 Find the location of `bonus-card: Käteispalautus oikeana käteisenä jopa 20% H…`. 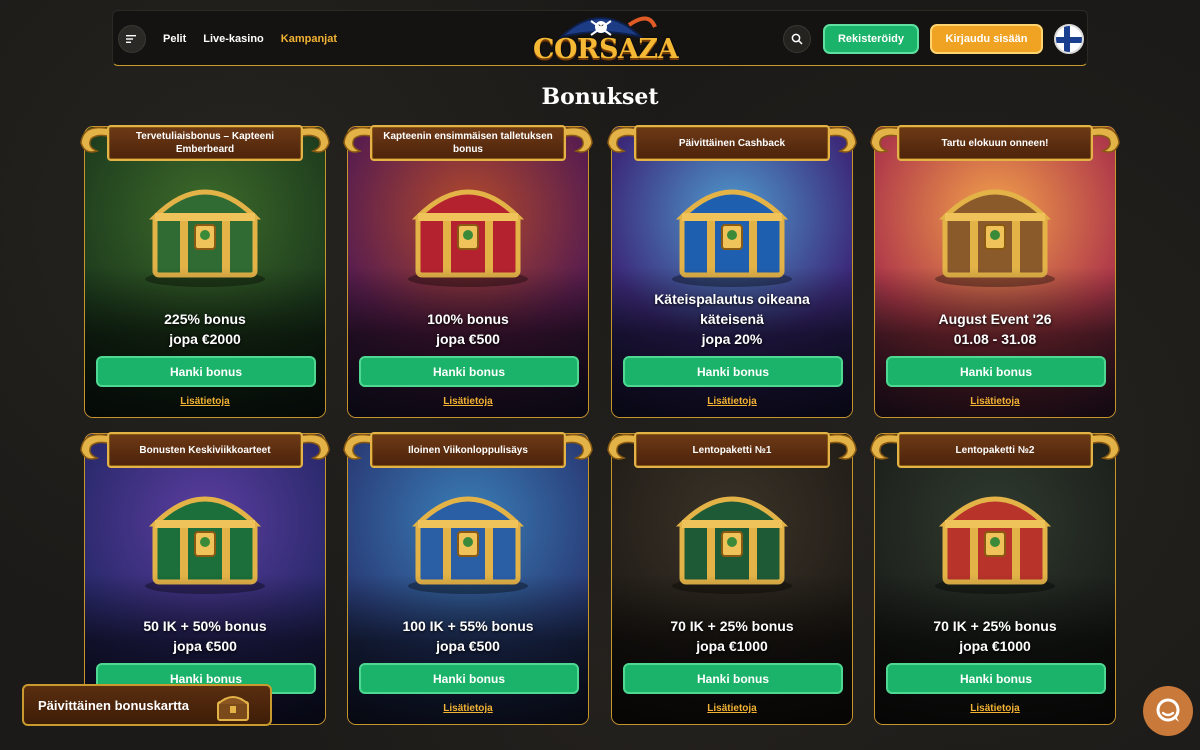

bonus-card: Käteispalautus oikeana käteisenä jopa 20% H… is located at coordinates (732, 272).